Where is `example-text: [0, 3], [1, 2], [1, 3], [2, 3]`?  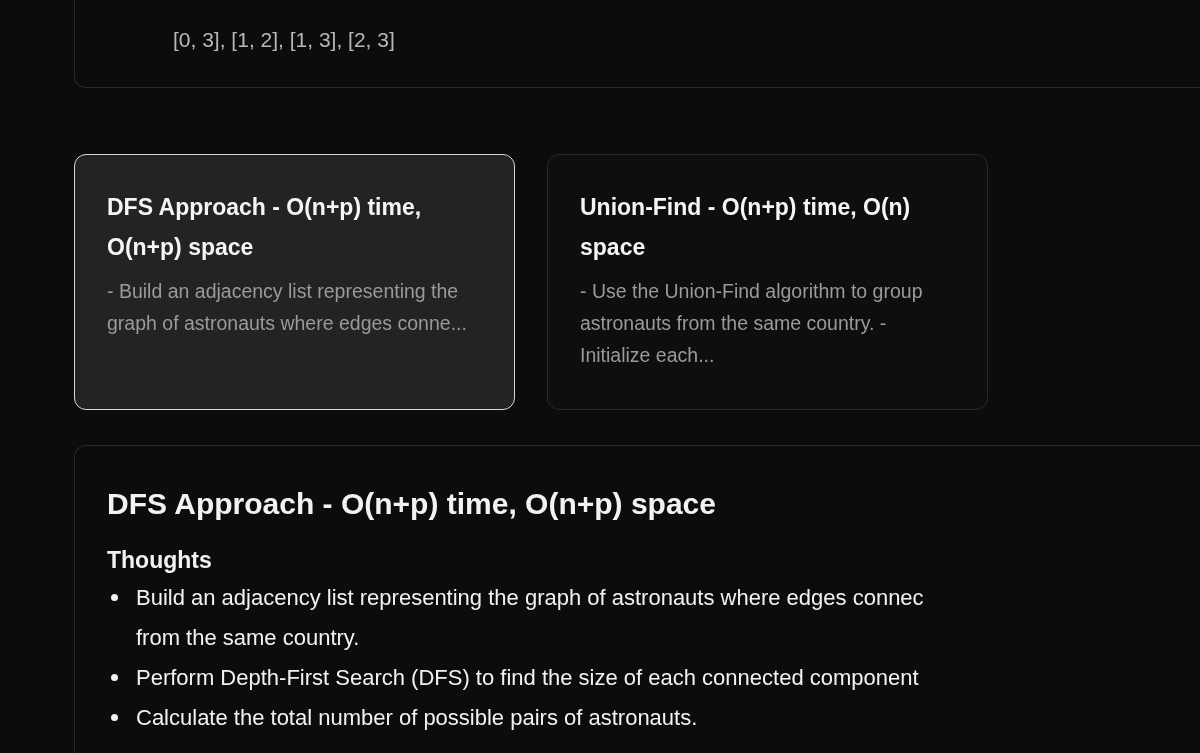
example-text: [0, 3], [1, 2], [1, 3], [2, 3] is located at coordinates (284, 39).